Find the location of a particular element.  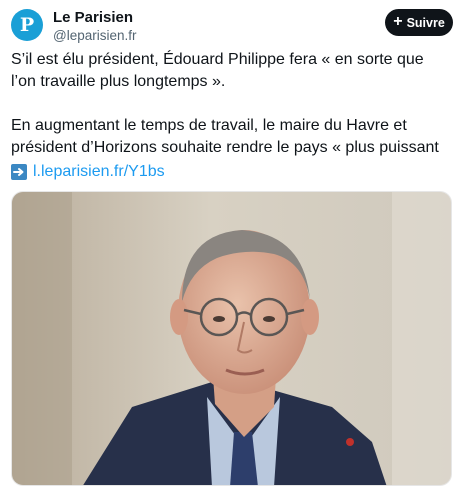

plus-icon: + is located at coordinates (398, 21).